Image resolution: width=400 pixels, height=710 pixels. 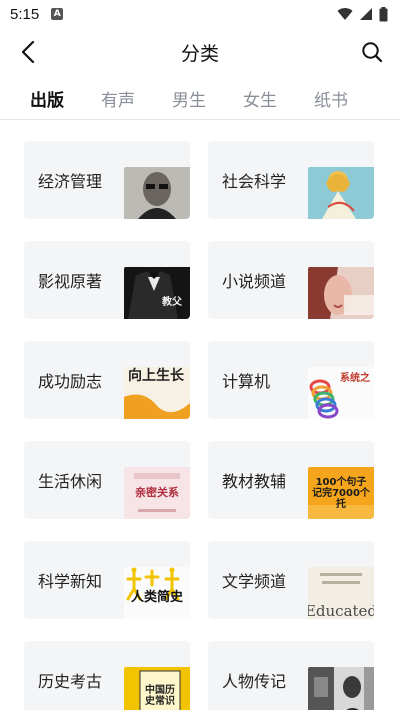 I want to click on search-icon, so click(x=372, y=52).